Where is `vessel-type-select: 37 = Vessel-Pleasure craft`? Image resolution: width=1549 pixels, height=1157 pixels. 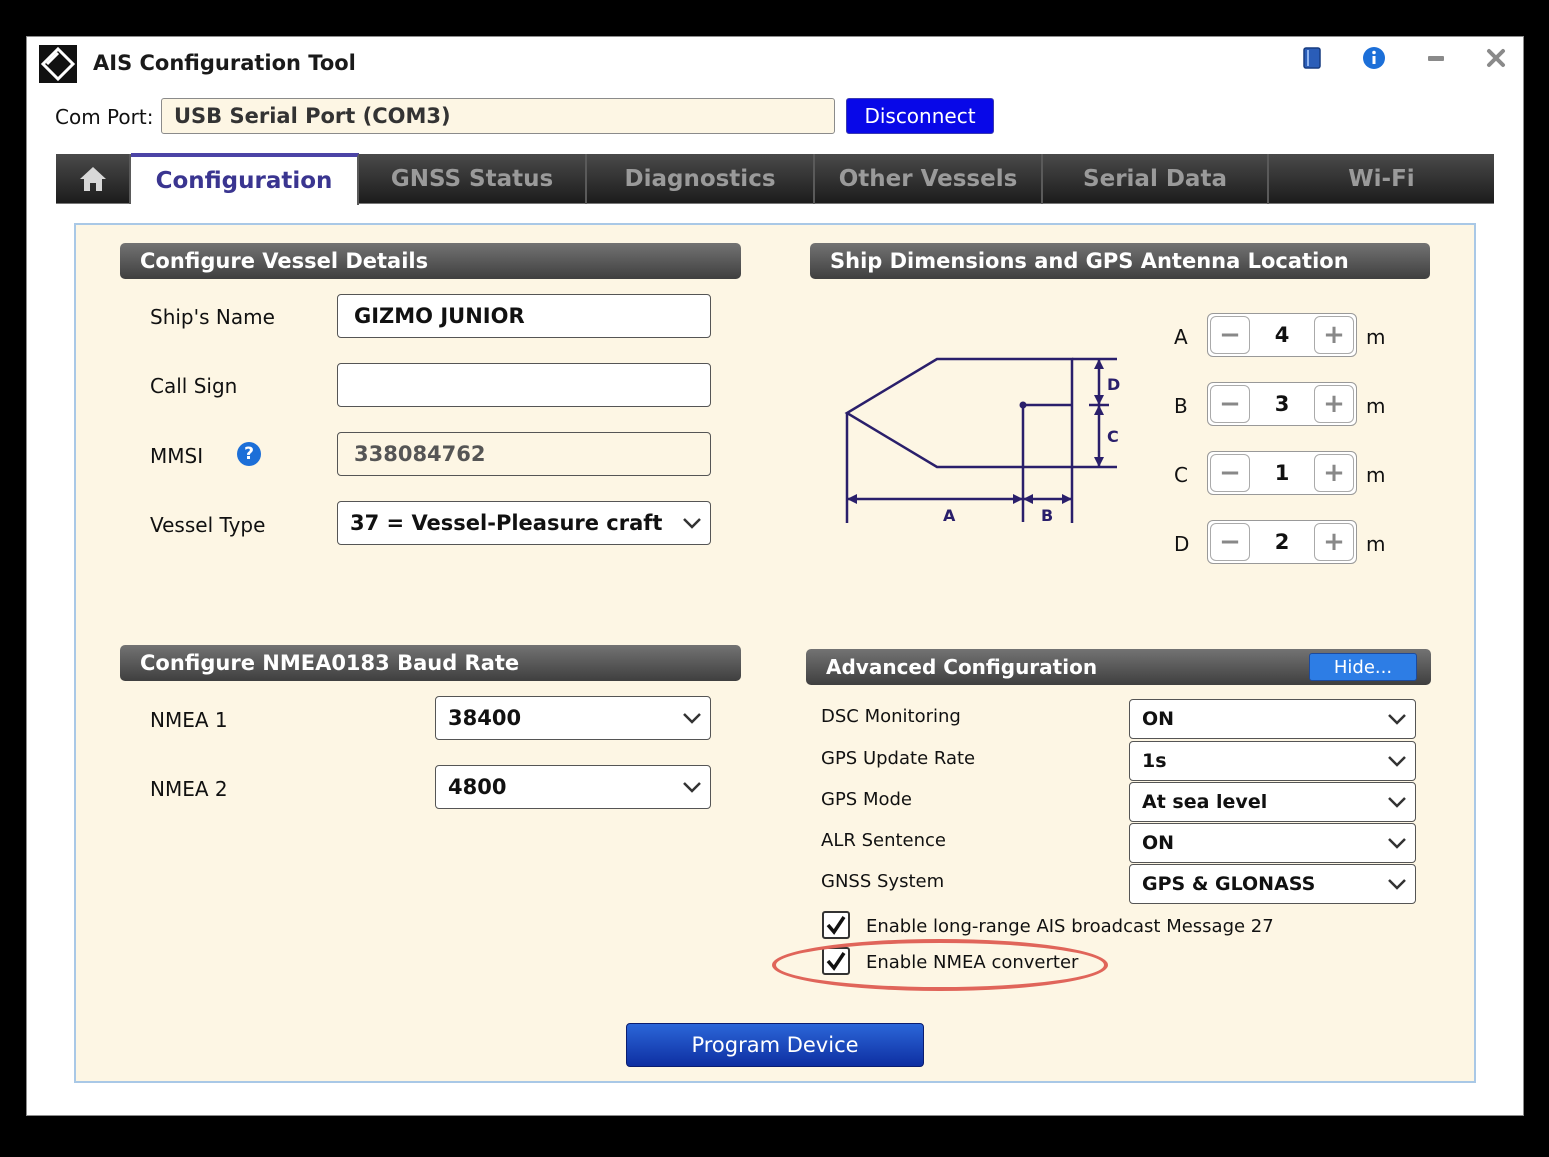
vessel-type-select: 37 = Vessel-Pleasure craft is located at coordinates (524, 523).